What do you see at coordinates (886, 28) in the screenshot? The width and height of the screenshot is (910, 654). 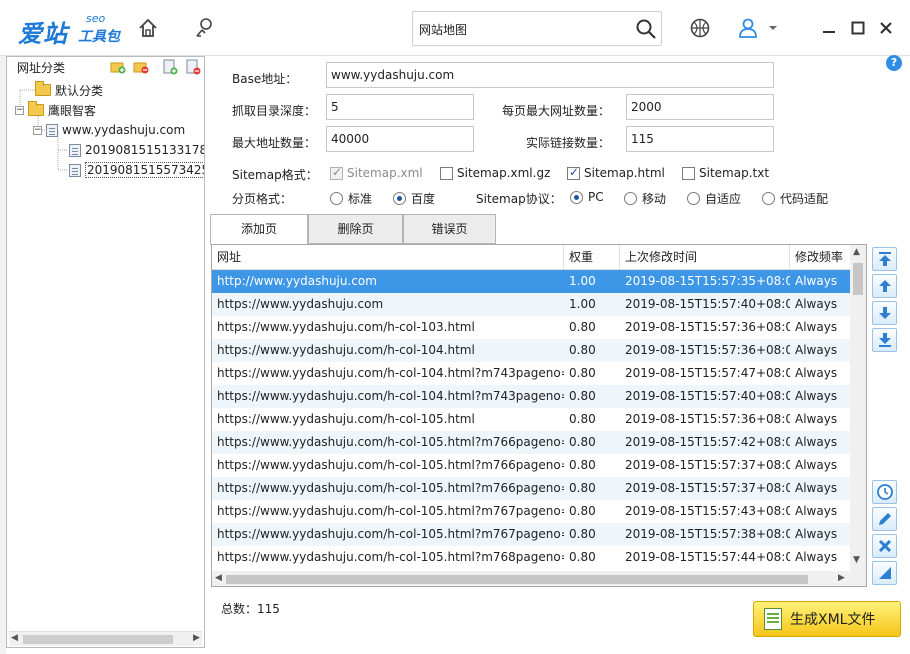 I see `close-button` at bounding box center [886, 28].